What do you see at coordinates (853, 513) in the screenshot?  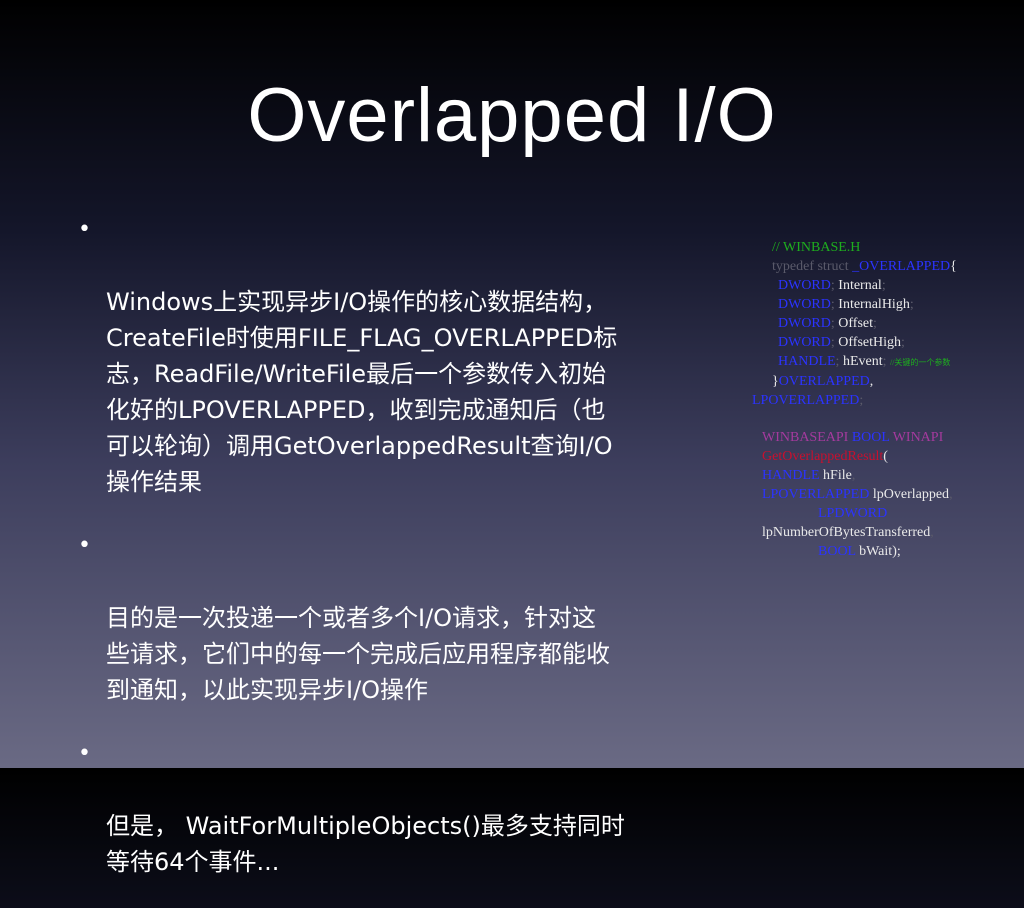 I see `code-type: LPDWORD` at bounding box center [853, 513].